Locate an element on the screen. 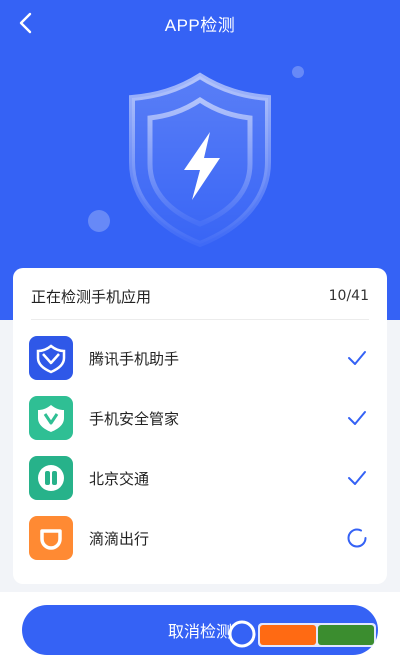  scan-header: 正在检测手机应用 10/41 is located at coordinates (200, 296).